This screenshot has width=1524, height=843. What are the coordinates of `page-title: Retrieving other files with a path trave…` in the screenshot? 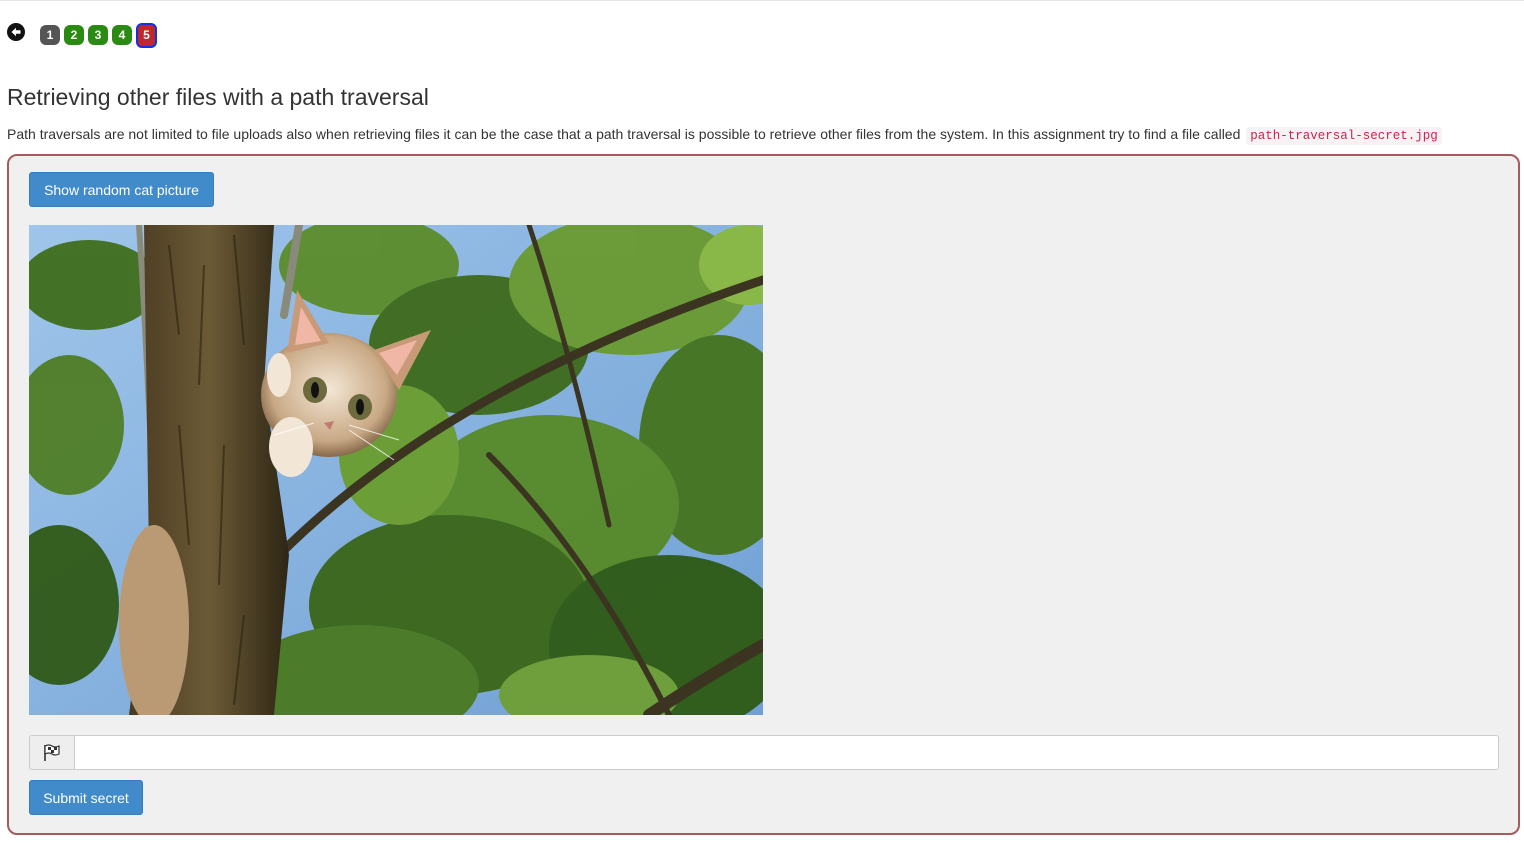 It's located at (218, 97).